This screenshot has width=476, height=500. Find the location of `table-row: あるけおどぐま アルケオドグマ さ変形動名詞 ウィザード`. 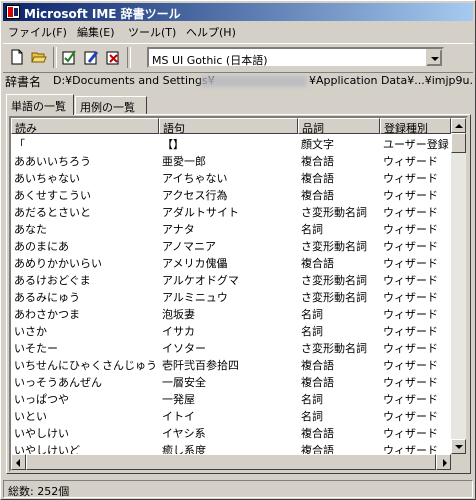

table-row: あるけおどぐま アルケオドグマ さ変形動名詞 ウィザード is located at coordinates (231, 278).